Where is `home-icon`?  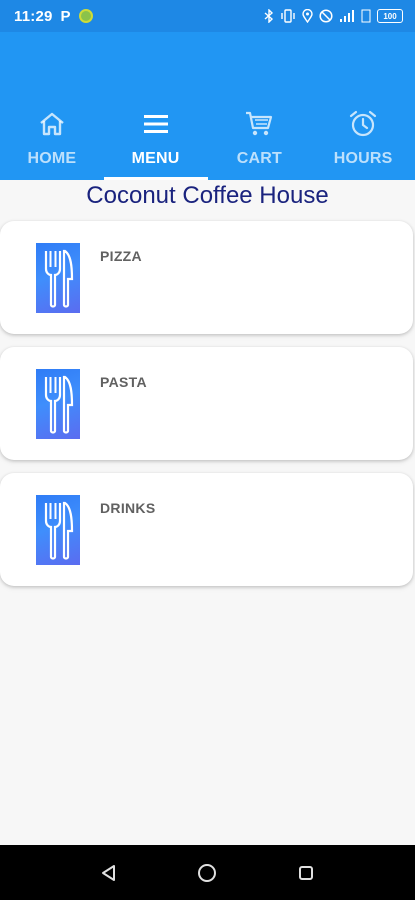
home-icon is located at coordinates (52, 124).